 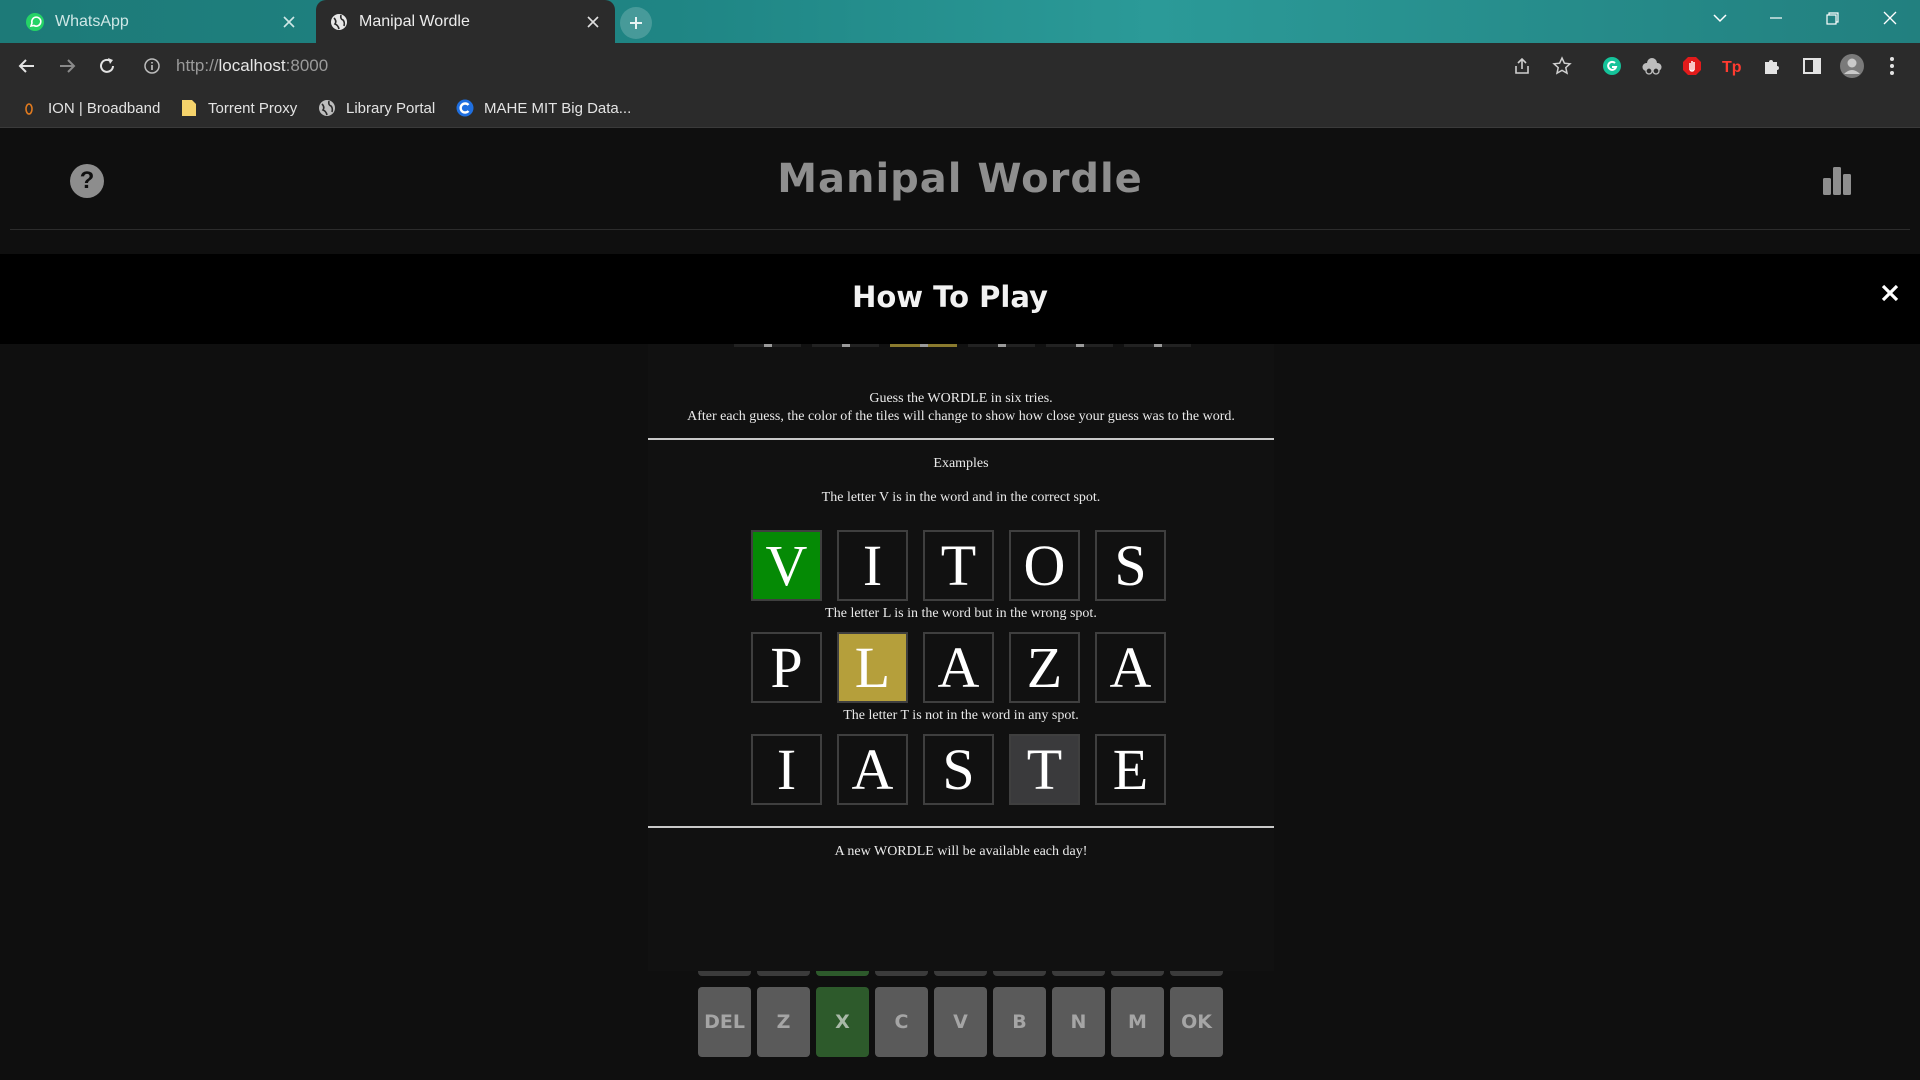 I want to click on reload-icon, so click(x=107, y=66).